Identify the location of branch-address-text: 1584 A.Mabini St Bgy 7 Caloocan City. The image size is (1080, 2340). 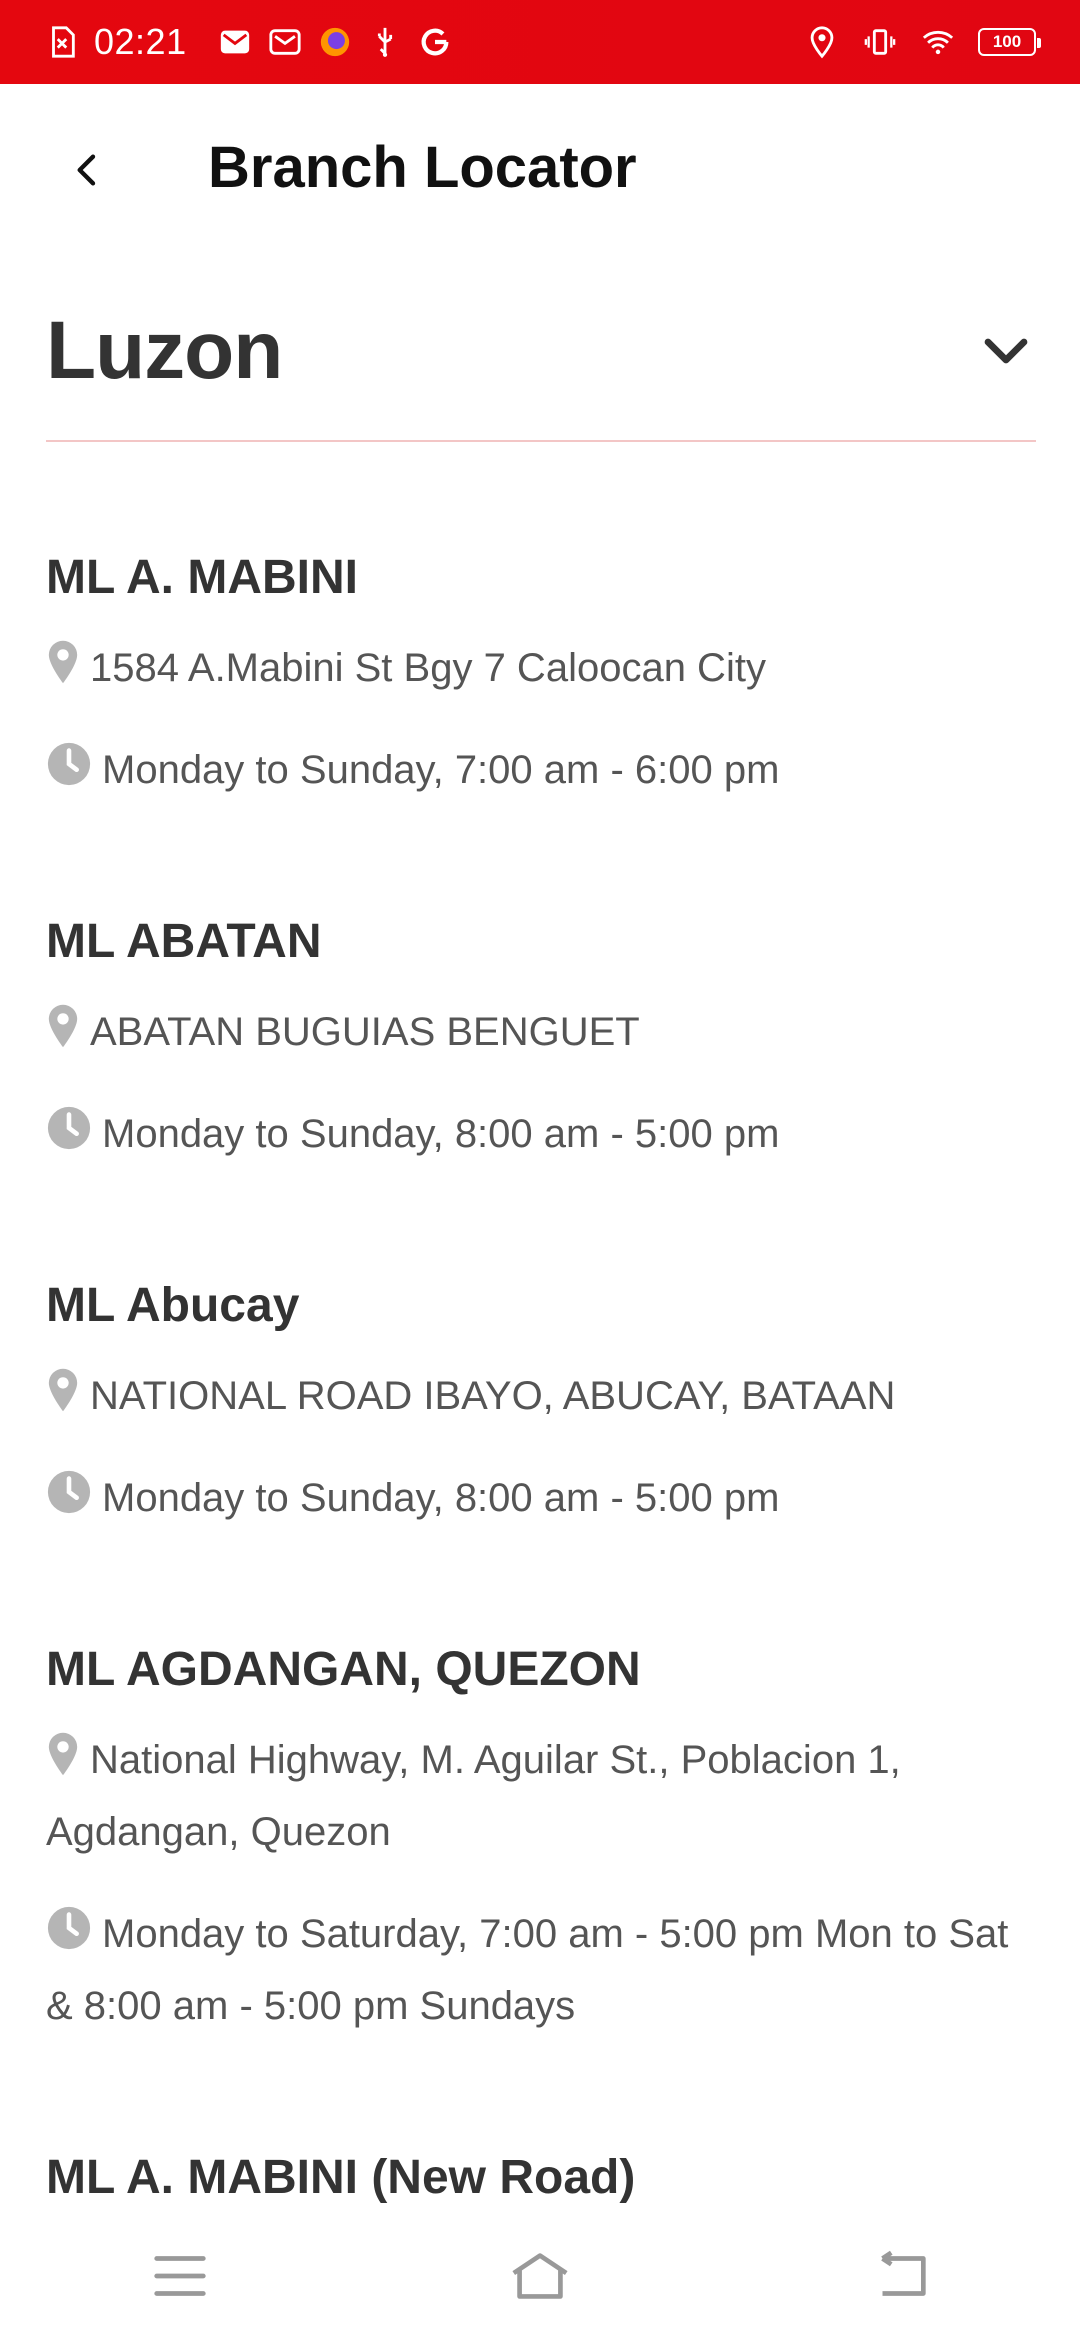
(428, 668).